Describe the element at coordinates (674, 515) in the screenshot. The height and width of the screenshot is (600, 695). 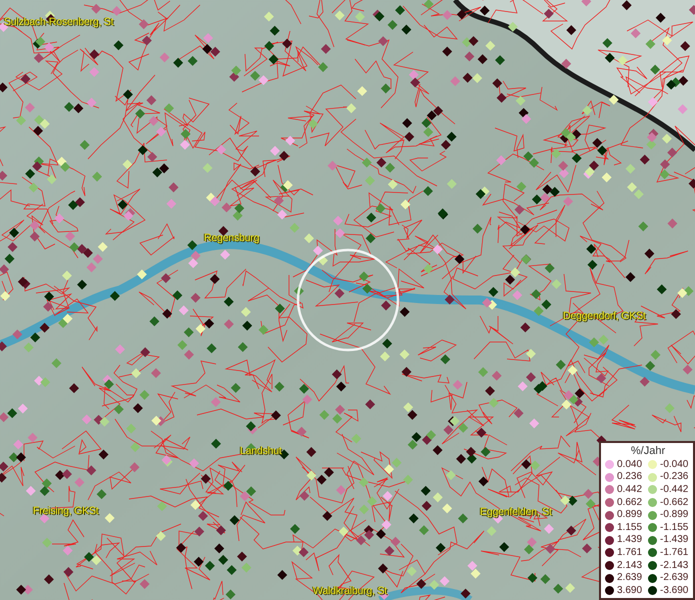
I see `legend-value: -0.899` at that location.